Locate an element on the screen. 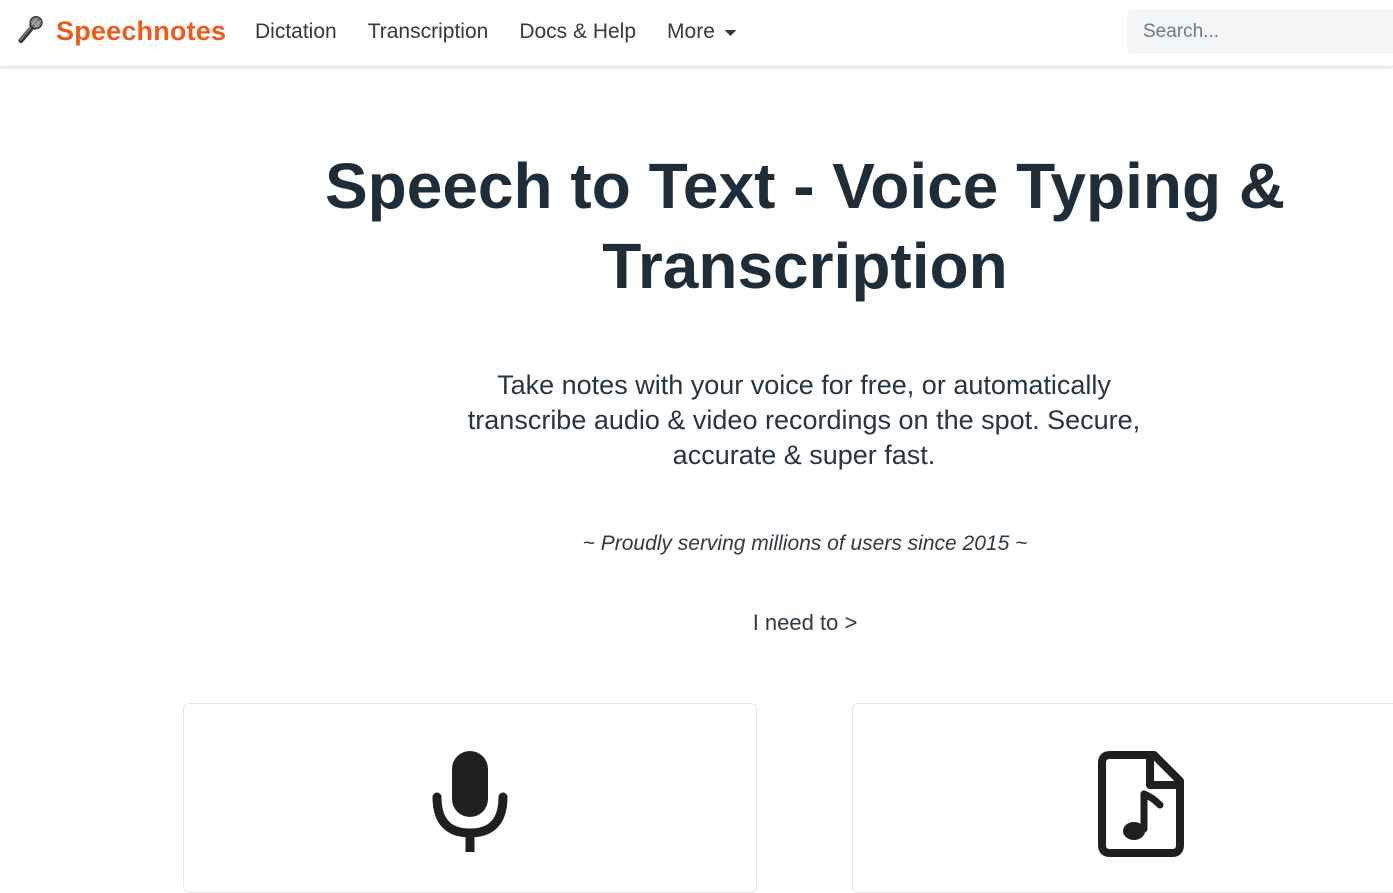 This screenshot has width=1393, height=893. audio-file-icon is located at coordinates (1141, 804).